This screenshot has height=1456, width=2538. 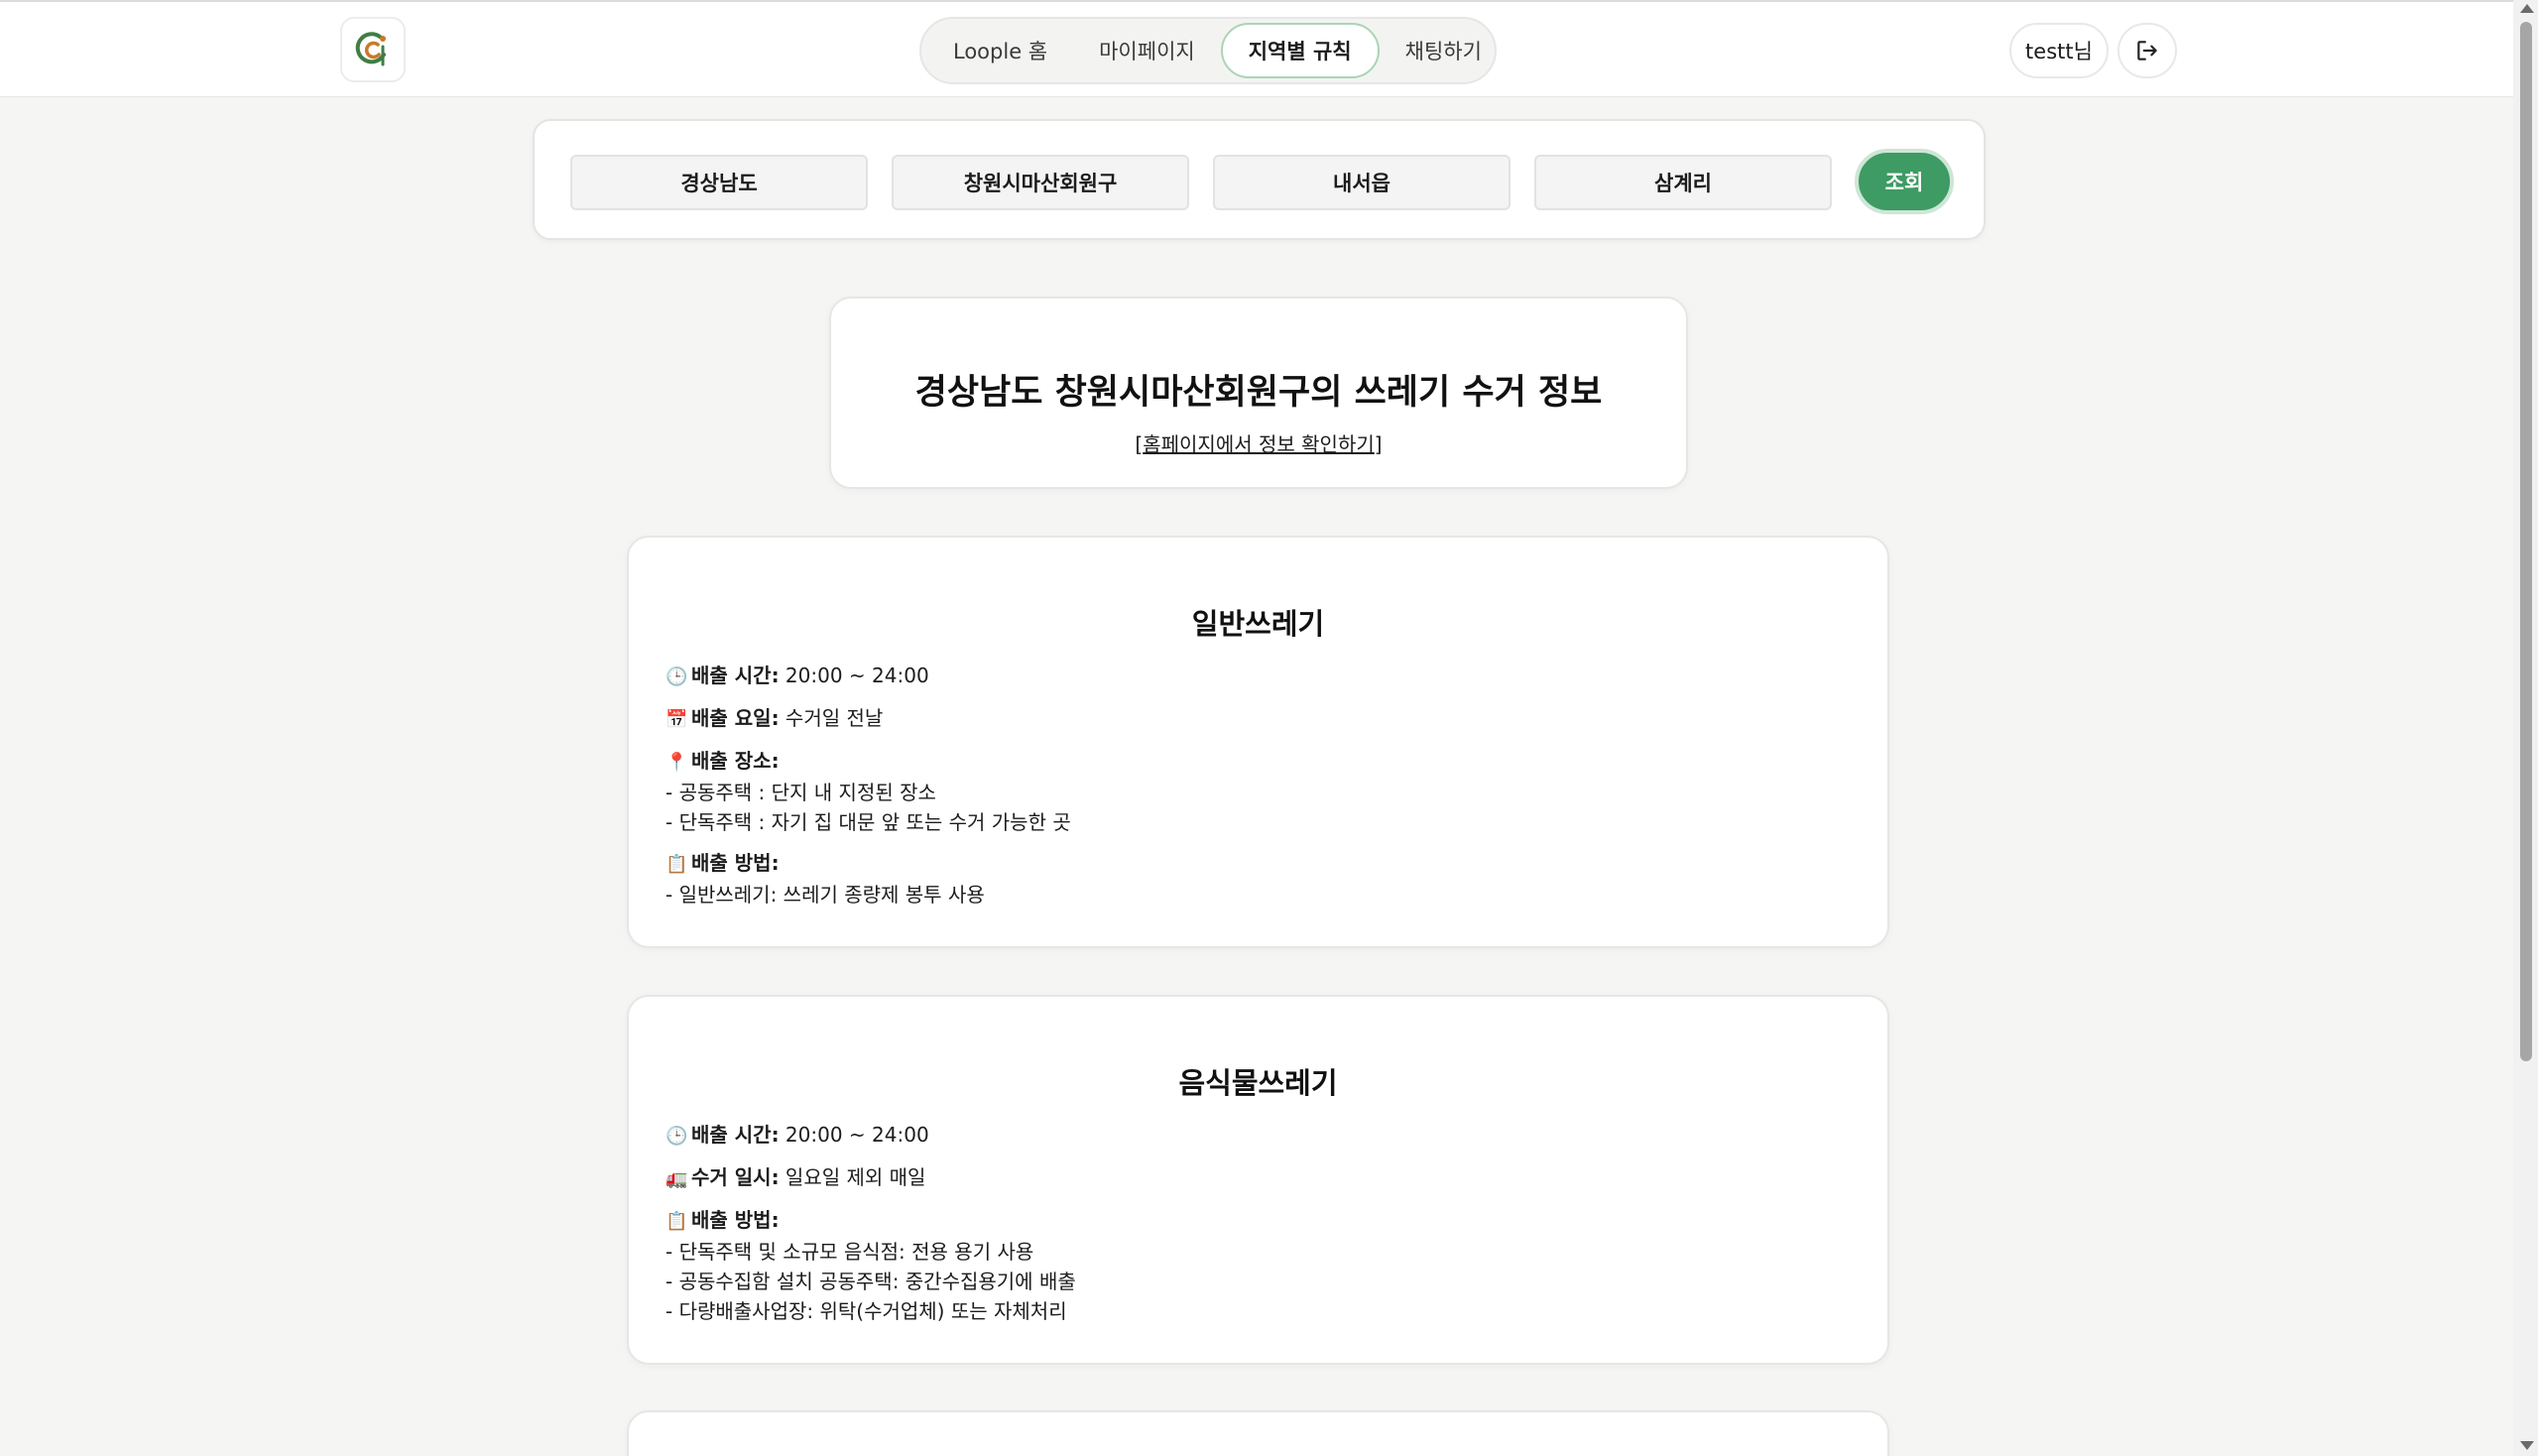 I want to click on homepage-link-row: [홈페이지에서 정보 확인하기], so click(x=1258, y=442).